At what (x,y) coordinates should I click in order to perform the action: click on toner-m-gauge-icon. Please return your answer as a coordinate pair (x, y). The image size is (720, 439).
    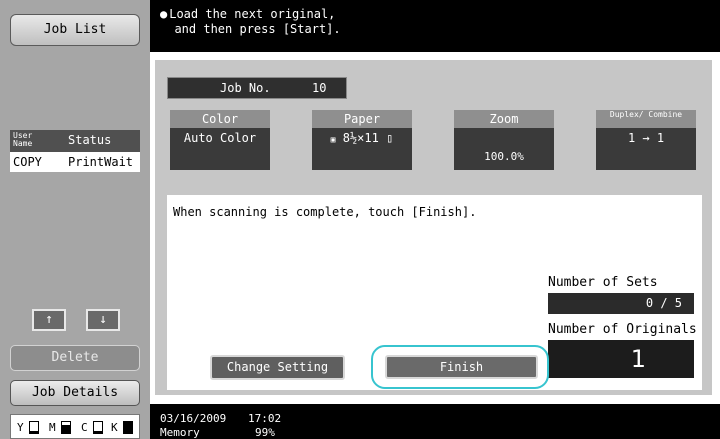
    Looking at the image, I should click on (66, 427).